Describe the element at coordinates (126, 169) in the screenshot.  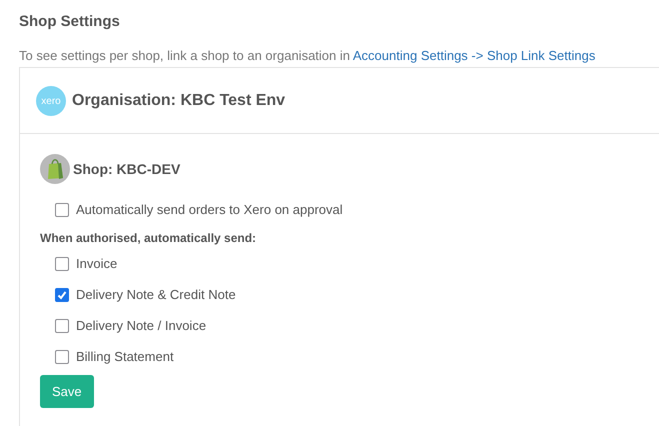
I see `shop-title: Shop: KBC-DEV` at that location.